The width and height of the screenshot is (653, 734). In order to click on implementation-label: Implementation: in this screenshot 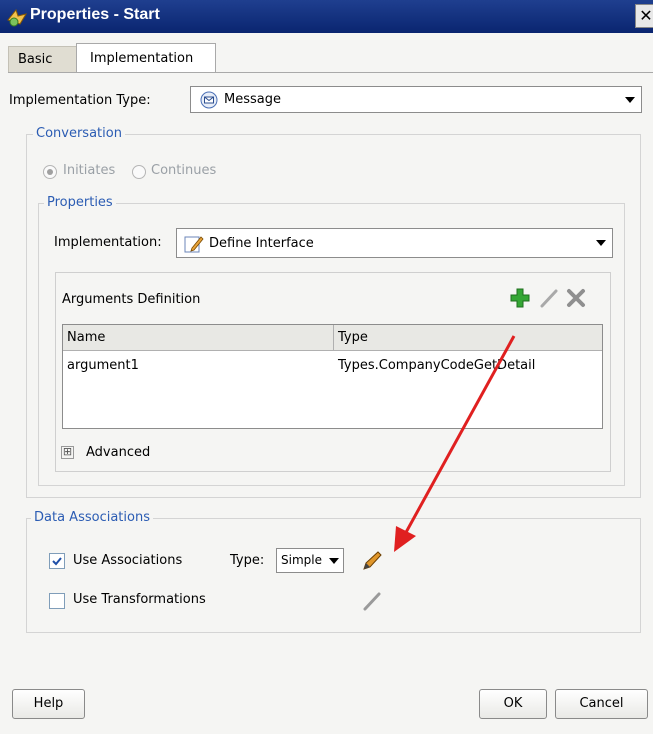, I will do `click(108, 242)`.